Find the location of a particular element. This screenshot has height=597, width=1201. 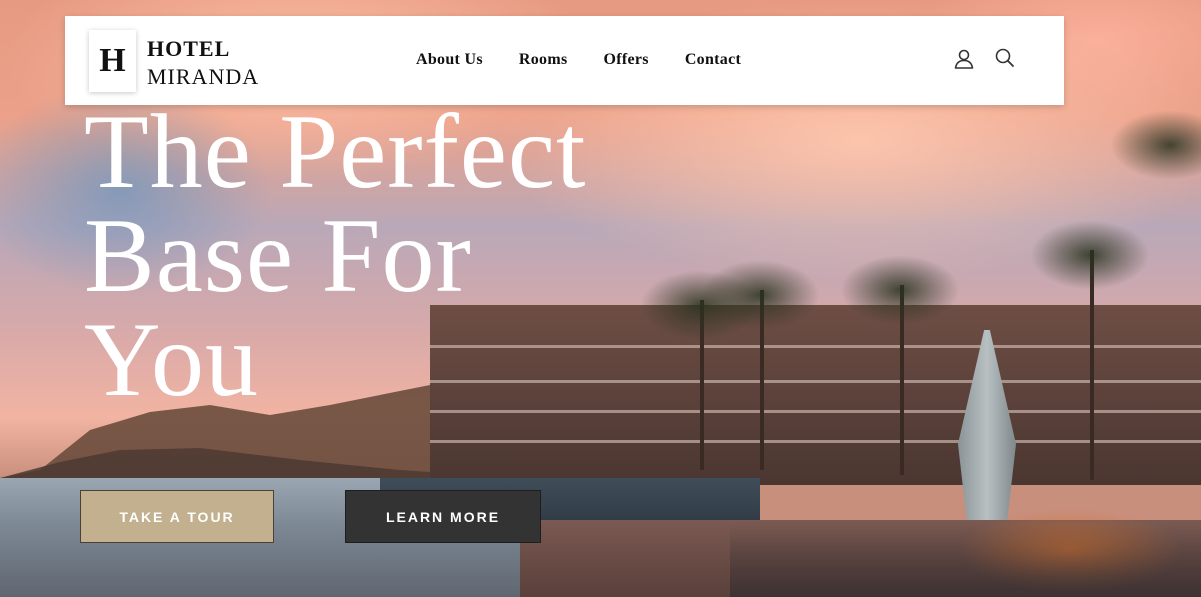

take-a-tour-button: TAKE A TOUR is located at coordinates (177, 516).